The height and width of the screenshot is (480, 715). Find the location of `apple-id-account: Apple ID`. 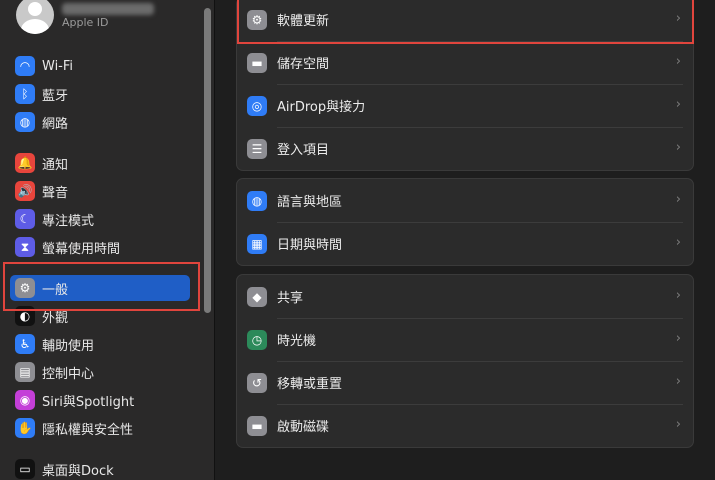

apple-id-account: Apple ID is located at coordinates (109, 18).